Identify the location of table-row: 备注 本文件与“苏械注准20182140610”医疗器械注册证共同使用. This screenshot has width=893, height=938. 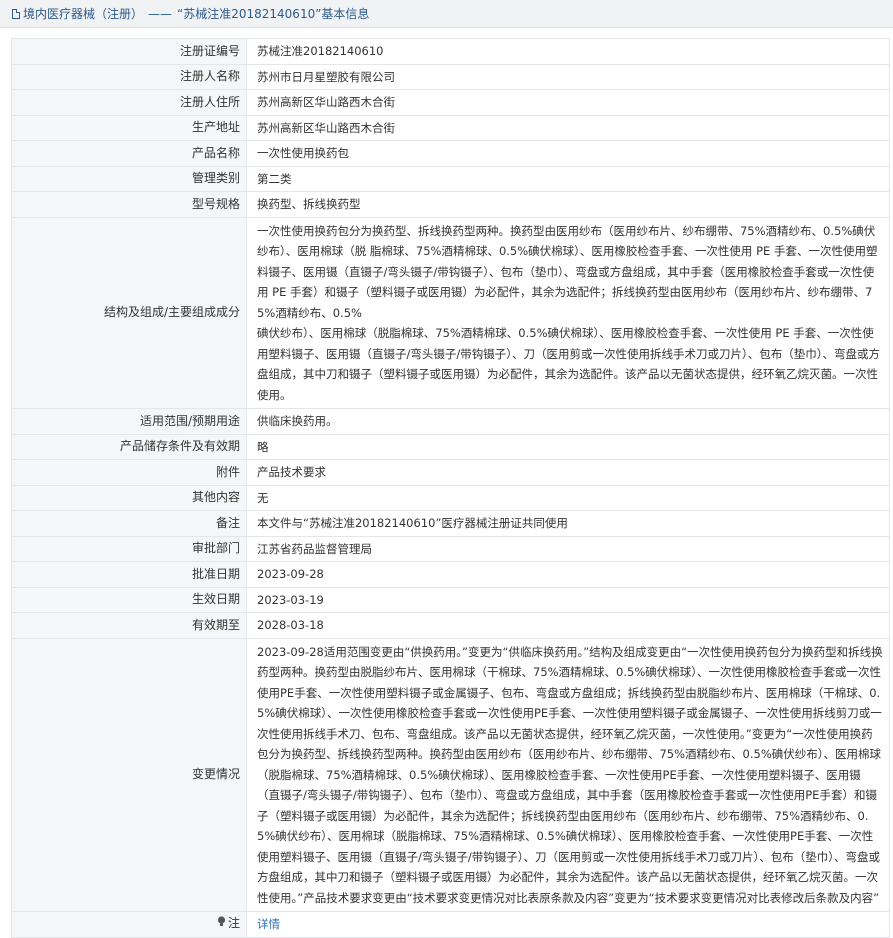
(450, 523).